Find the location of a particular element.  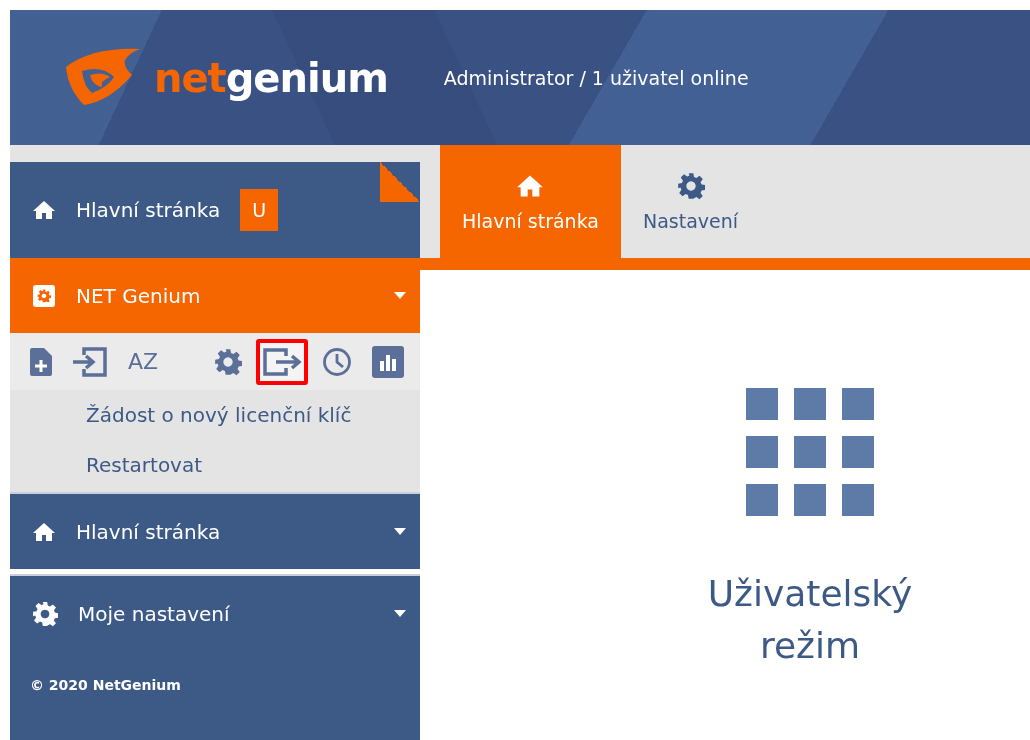

copyright: © 2020 NetGenium is located at coordinates (105, 684).